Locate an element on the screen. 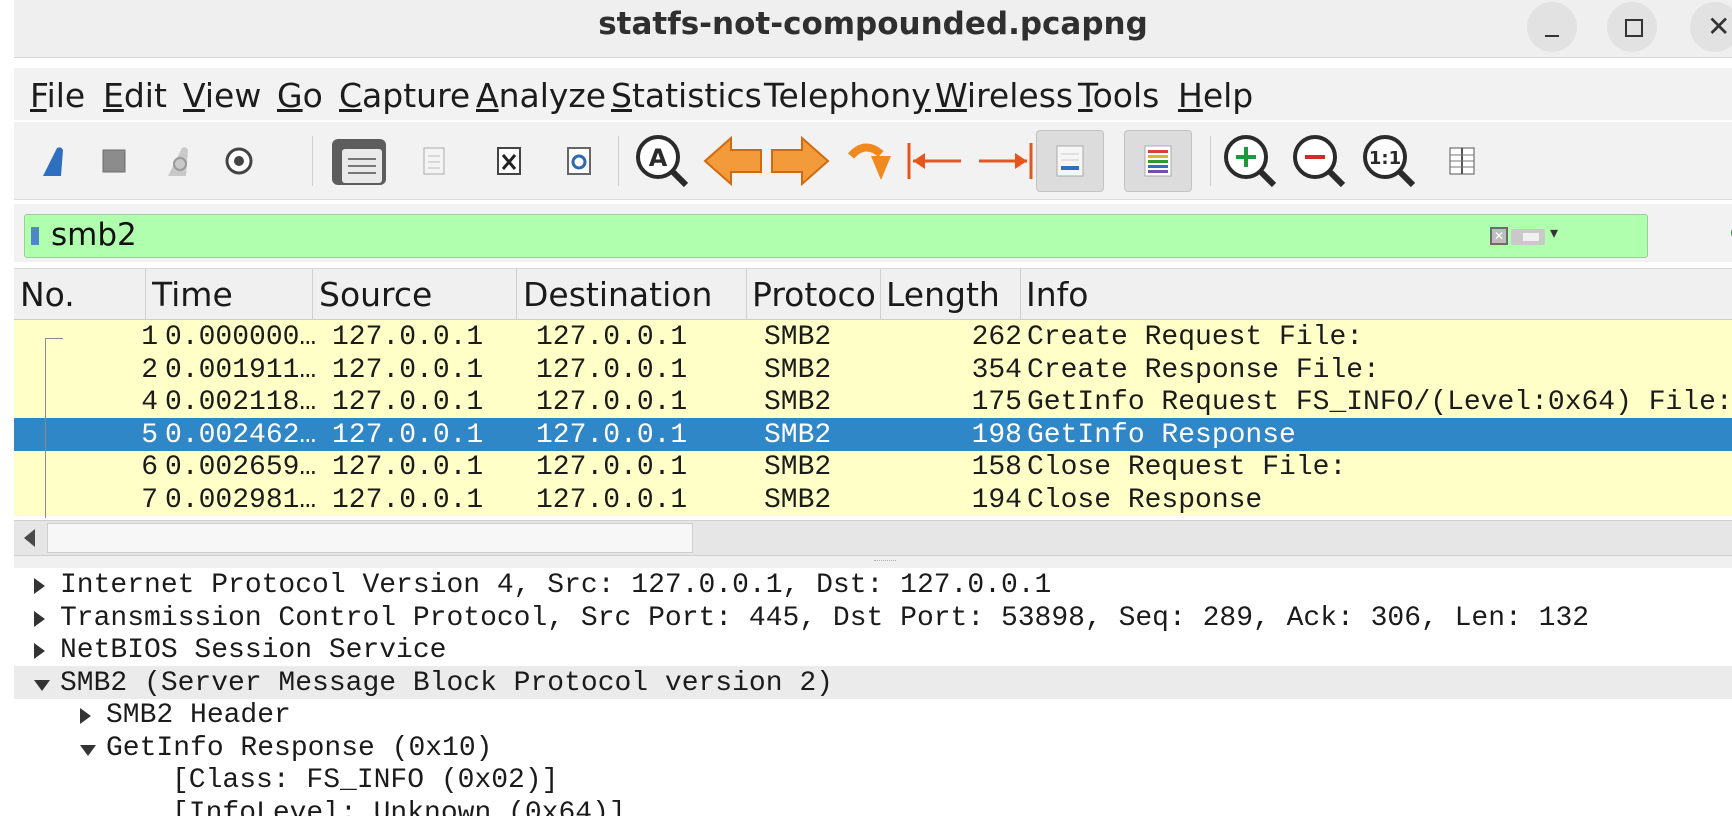 Image resolution: width=1732 pixels, height=816 pixels. zoom-out-button is located at coordinates (1319, 161).